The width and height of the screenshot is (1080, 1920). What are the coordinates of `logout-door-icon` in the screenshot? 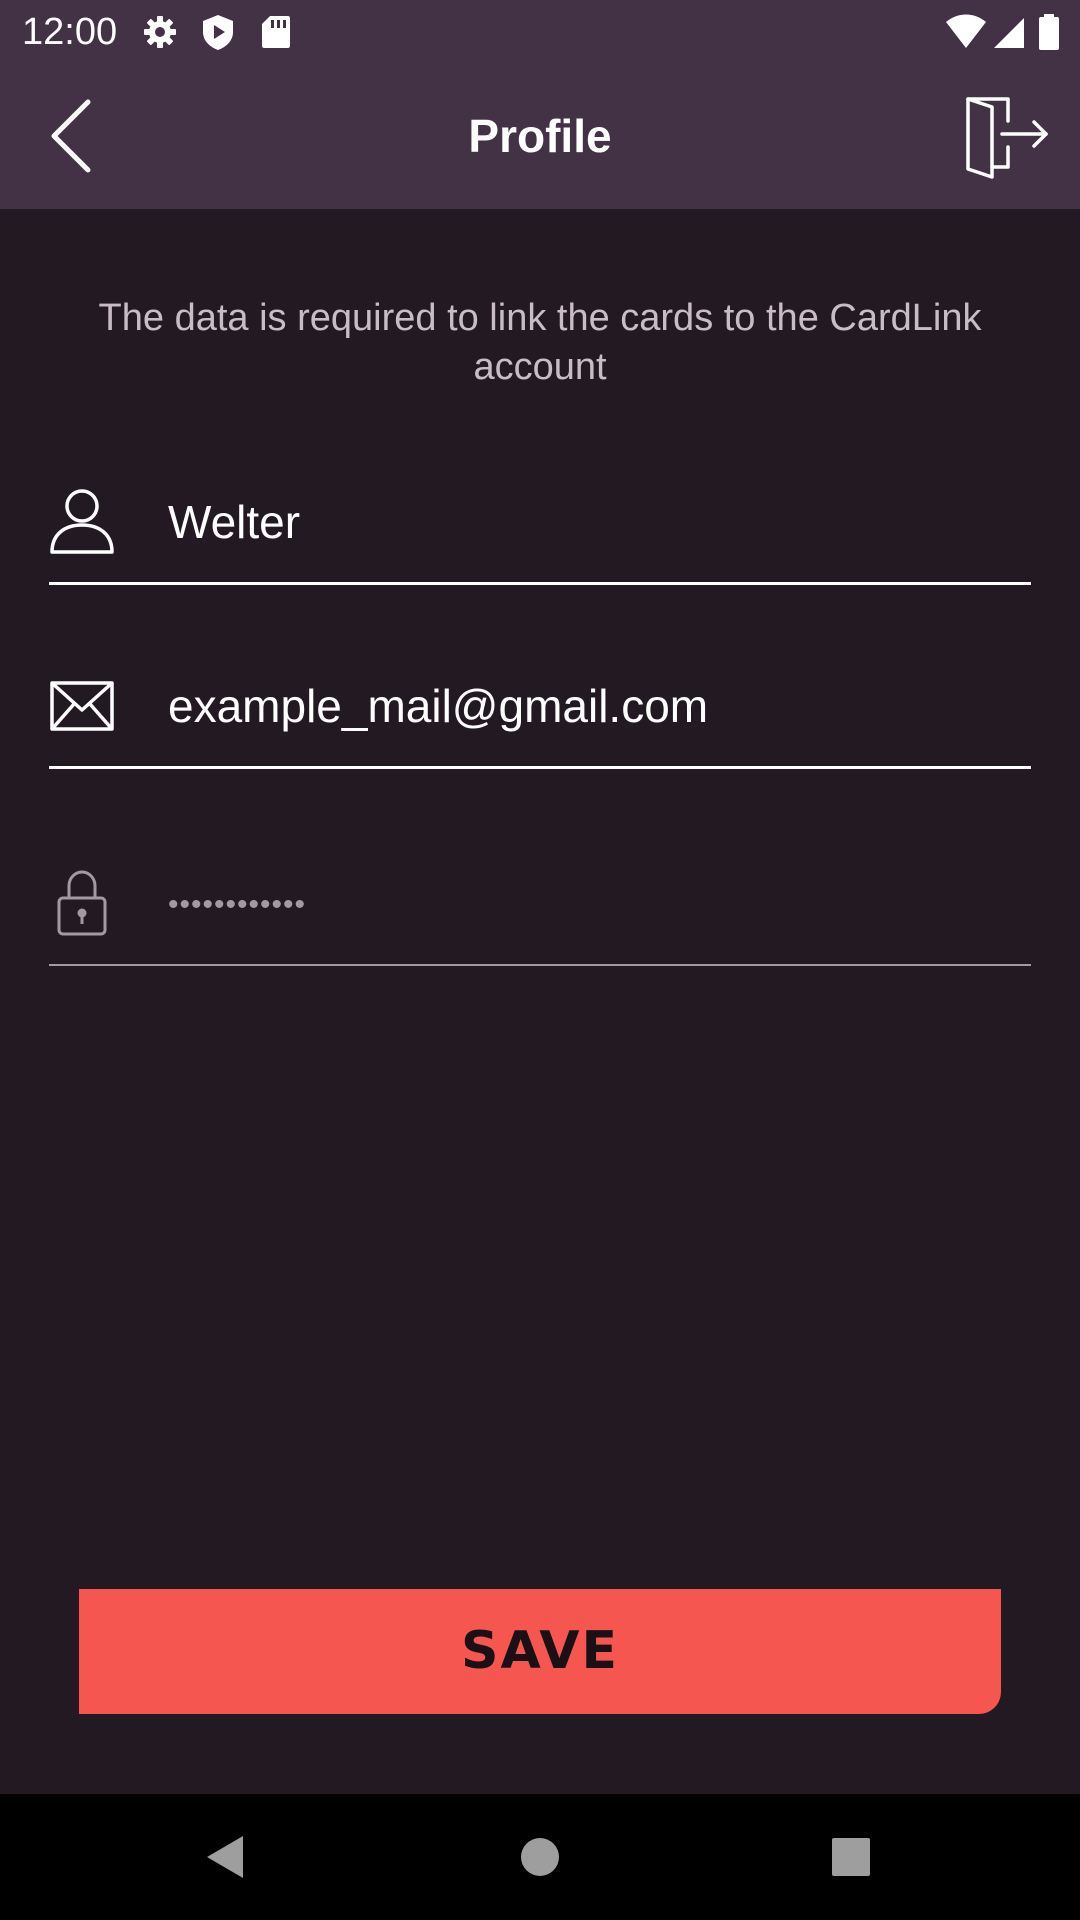 It's located at (1007, 138).